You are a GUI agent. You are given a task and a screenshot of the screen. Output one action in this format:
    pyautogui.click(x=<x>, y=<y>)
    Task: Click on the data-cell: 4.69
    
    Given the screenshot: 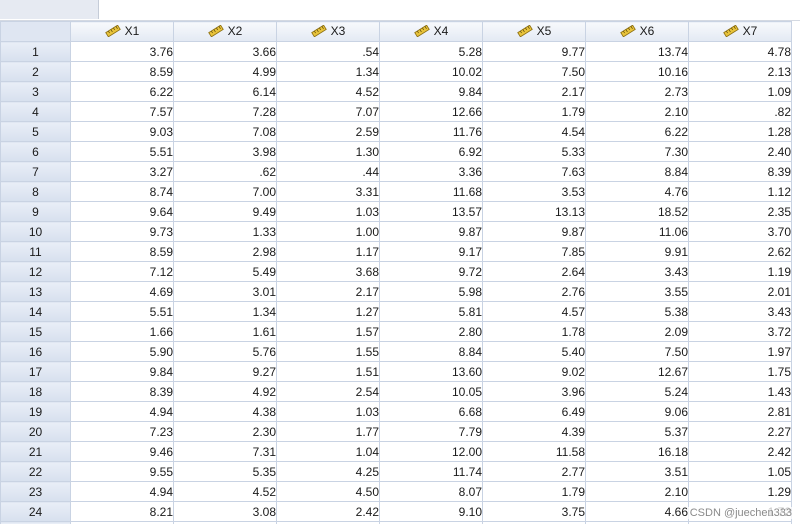 What is the action you would take?
    pyautogui.click(x=122, y=291)
    